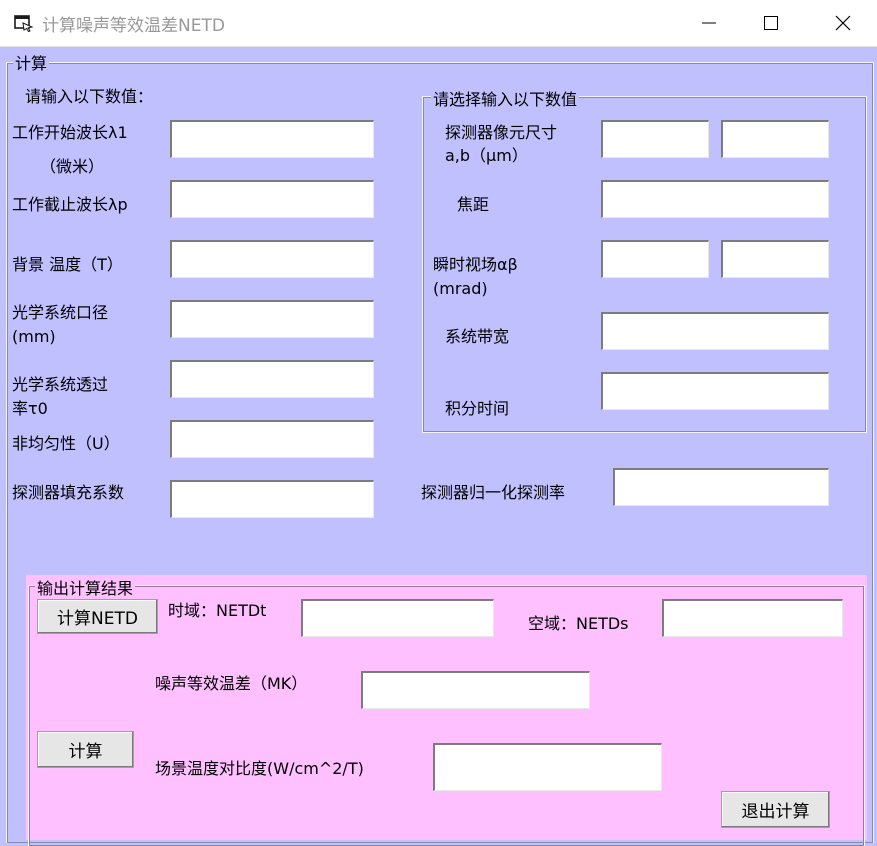 The image size is (877, 846). What do you see at coordinates (70, 204) in the screenshot?
I see `cutoff-wavelength-label: 工作截止波长λp` at bounding box center [70, 204].